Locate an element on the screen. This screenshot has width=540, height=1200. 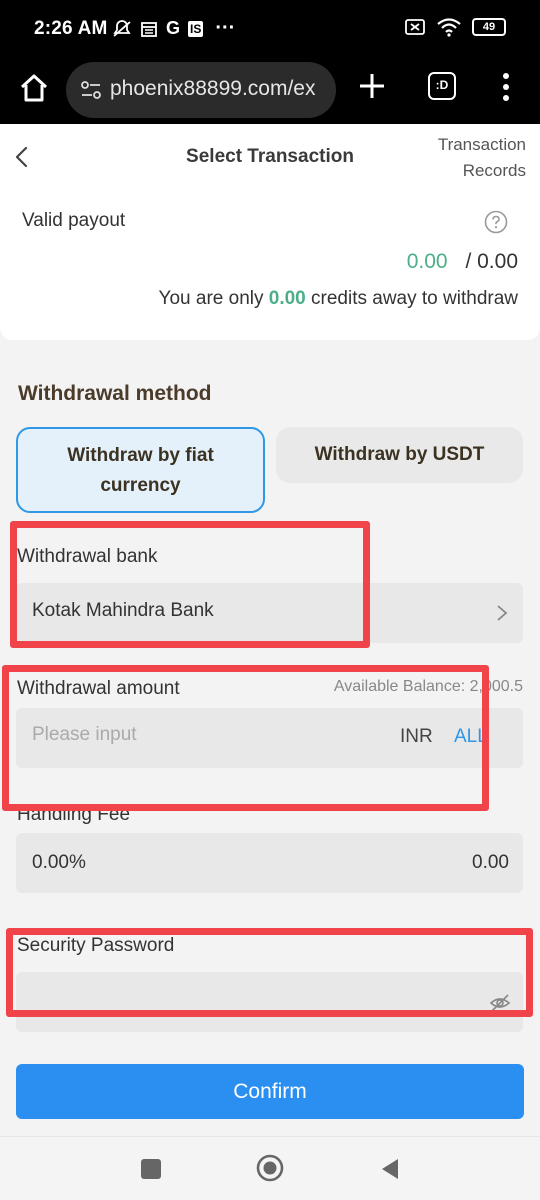
home-circle-icon is located at coordinates (270, 1168).